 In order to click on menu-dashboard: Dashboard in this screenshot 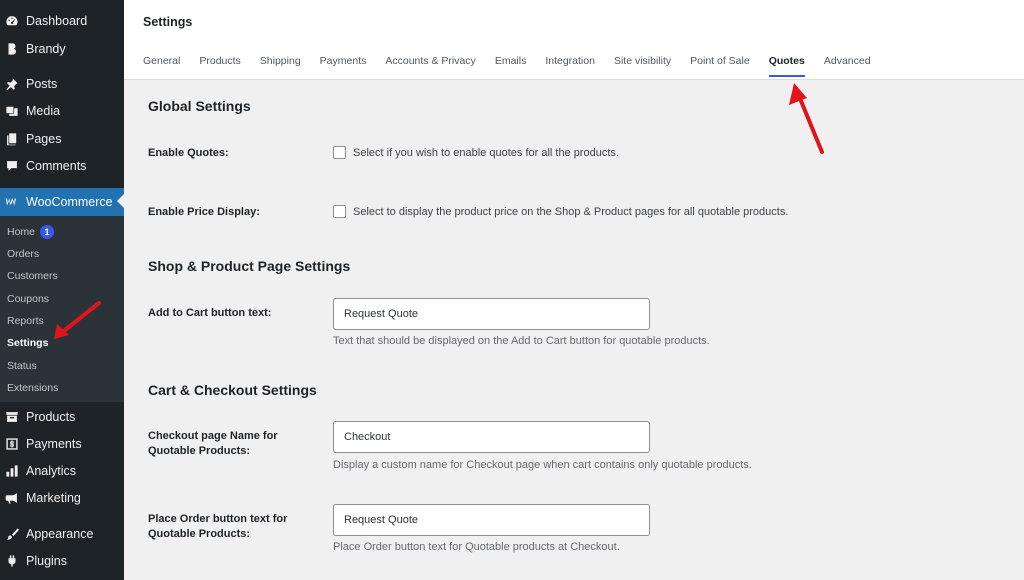, I will do `click(62, 21)`.